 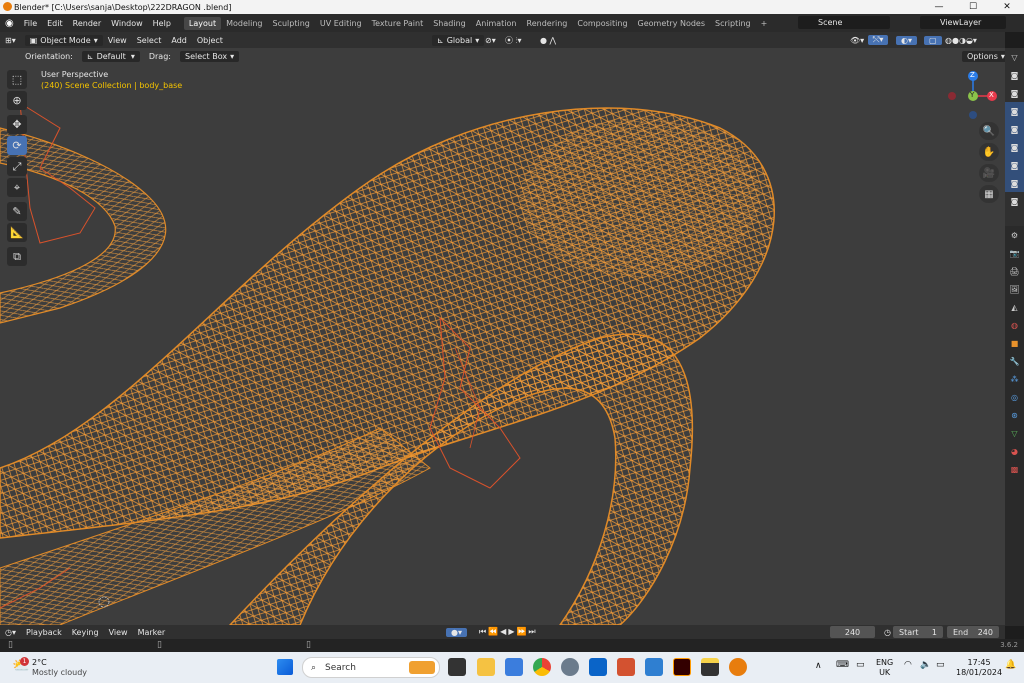 What do you see at coordinates (17, 166) in the screenshot?
I see `scale-tool-icon: ⤢` at bounding box center [17, 166].